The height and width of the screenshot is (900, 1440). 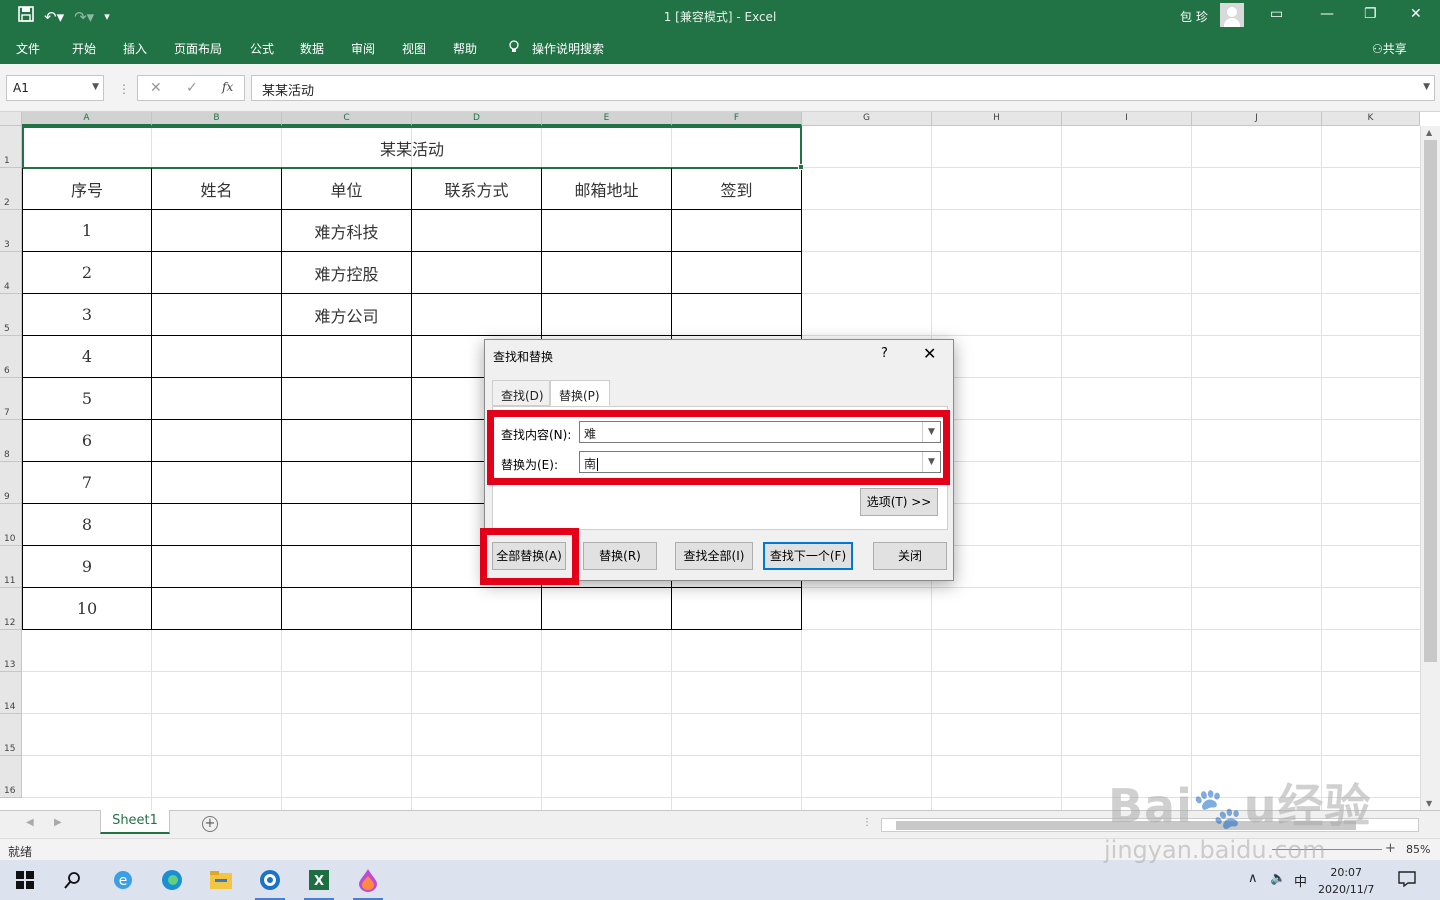 I want to click on close-window-icon: ✕, so click(x=1416, y=14).